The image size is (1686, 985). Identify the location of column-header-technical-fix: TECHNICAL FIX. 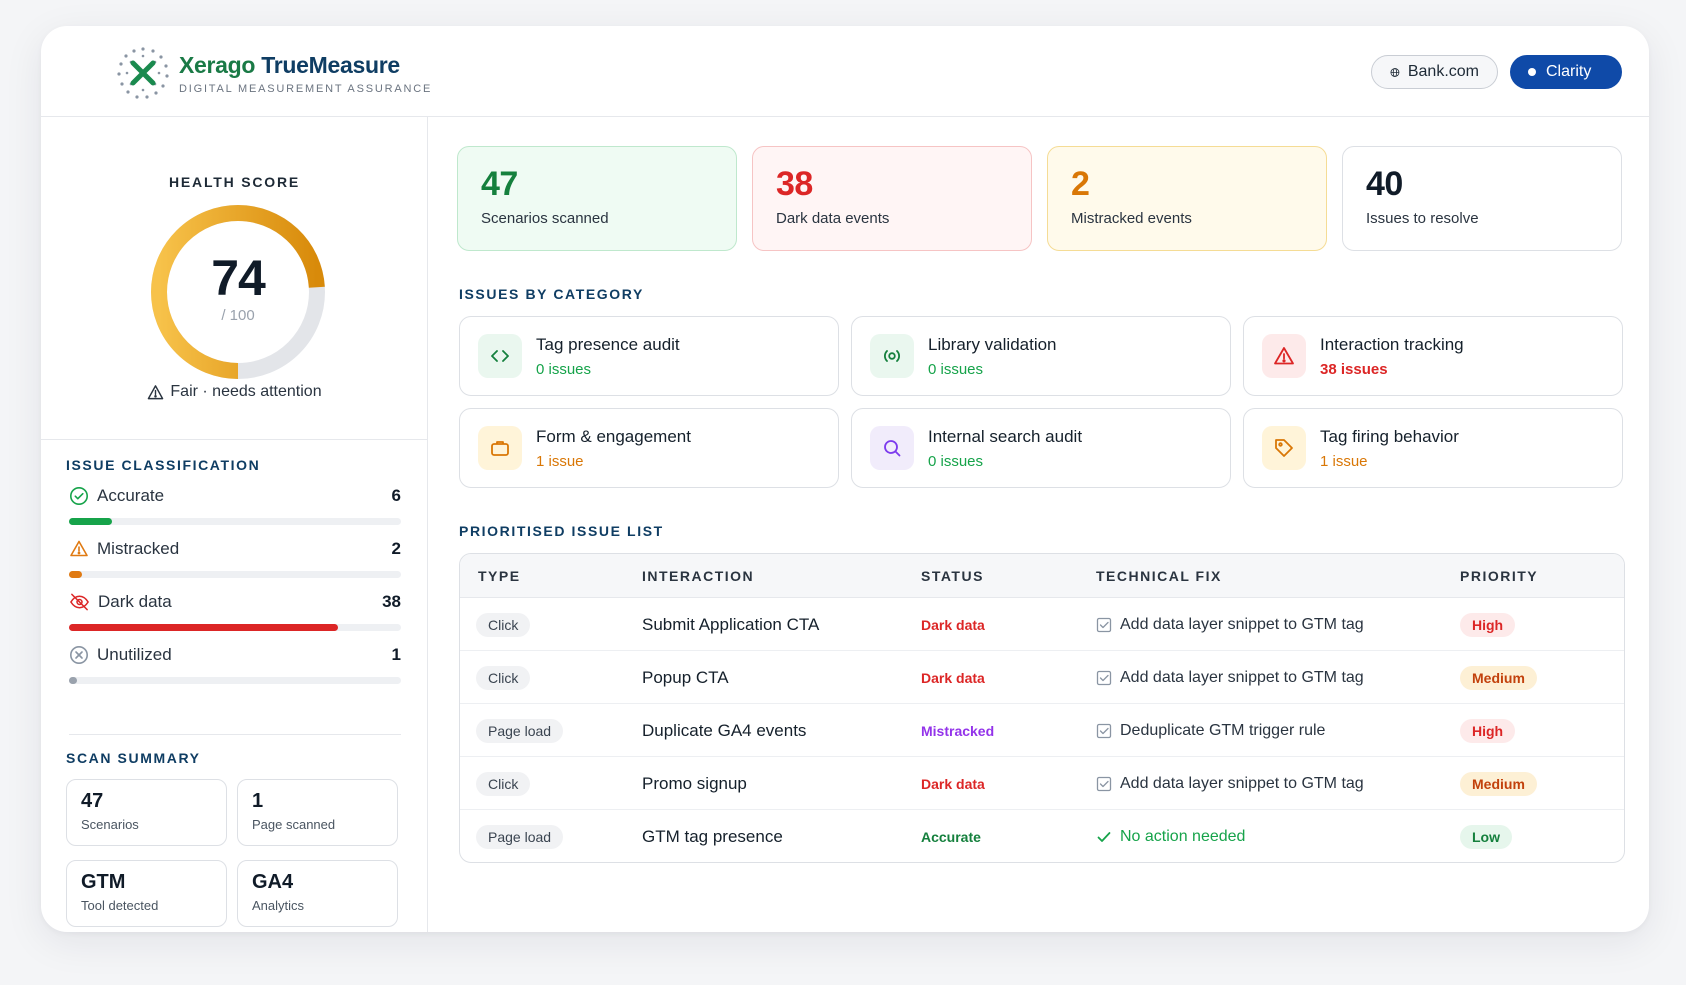
(1159, 576).